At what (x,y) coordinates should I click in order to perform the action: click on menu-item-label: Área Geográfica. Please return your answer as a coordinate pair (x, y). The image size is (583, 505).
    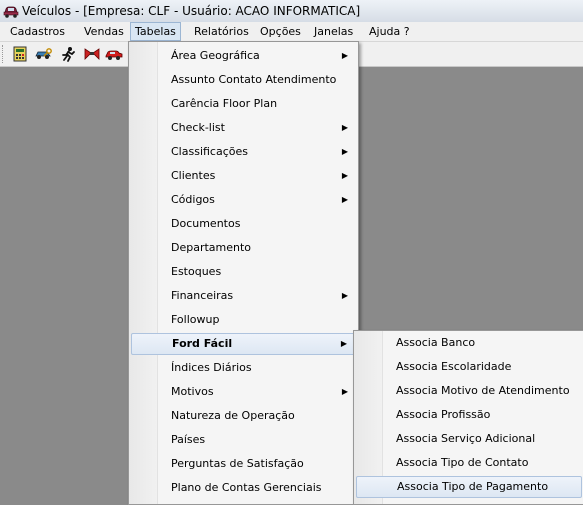
    Looking at the image, I should click on (215, 55).